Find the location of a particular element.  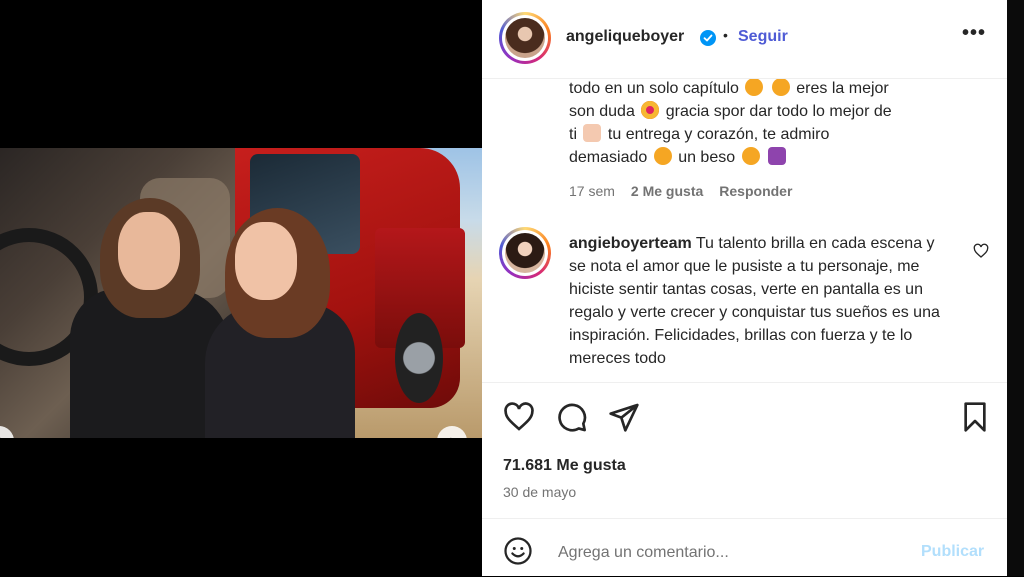

like-heart-icon is located at coordinates (519, 417).